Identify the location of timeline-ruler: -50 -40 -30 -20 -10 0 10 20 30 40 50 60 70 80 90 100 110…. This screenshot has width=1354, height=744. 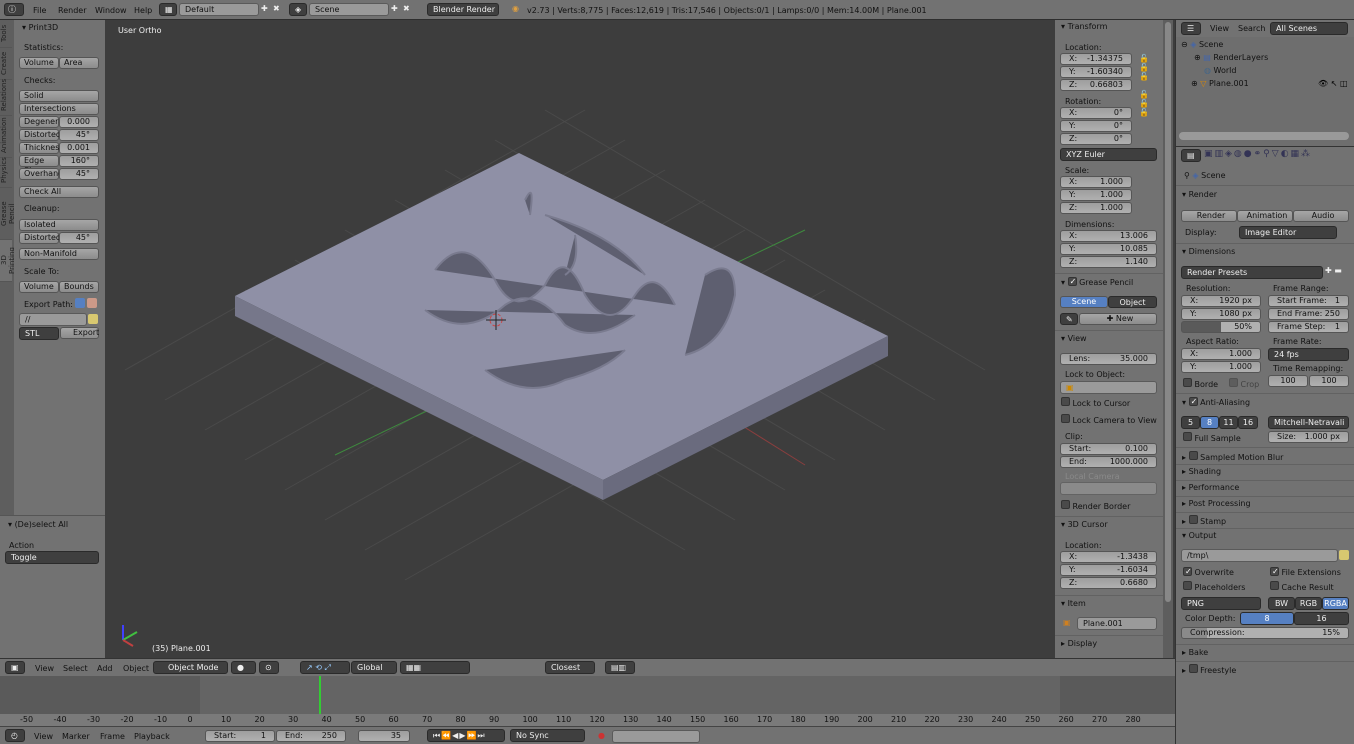
(587, 720).